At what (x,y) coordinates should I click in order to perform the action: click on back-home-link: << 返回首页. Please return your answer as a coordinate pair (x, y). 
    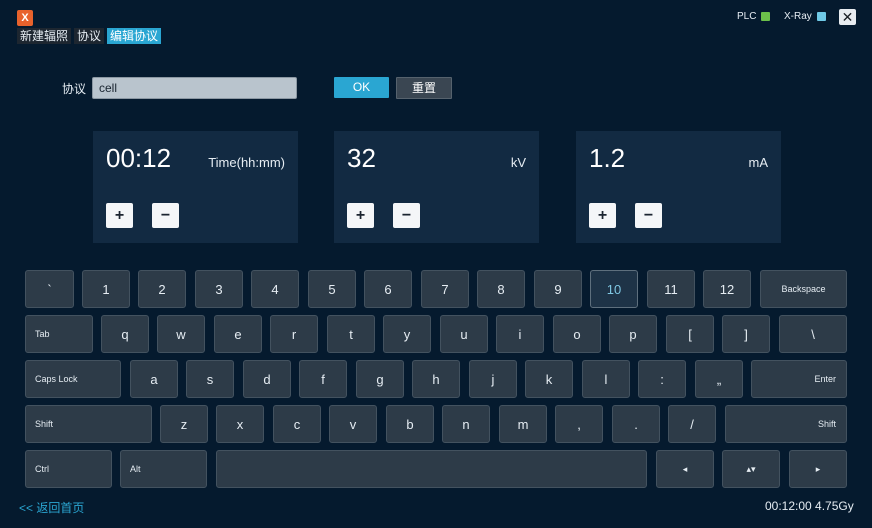
    Looking at the image, I should click on (51, 507).